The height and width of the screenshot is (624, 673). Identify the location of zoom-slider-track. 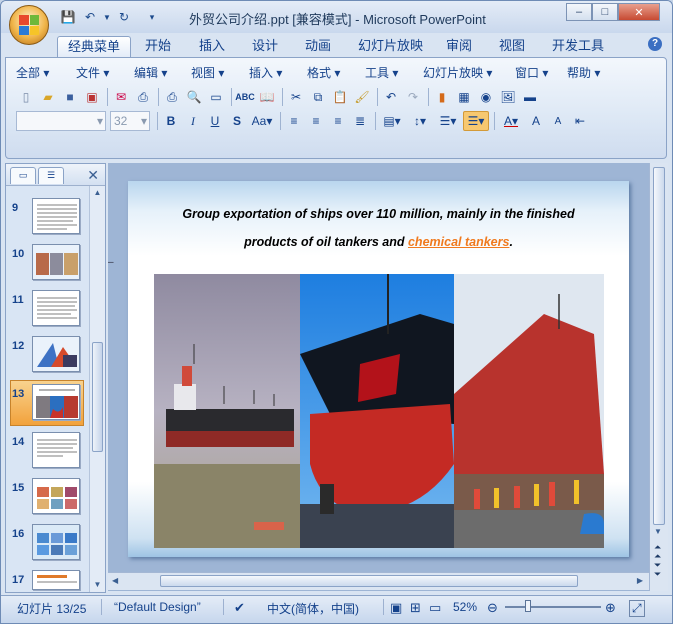
(553, 607).